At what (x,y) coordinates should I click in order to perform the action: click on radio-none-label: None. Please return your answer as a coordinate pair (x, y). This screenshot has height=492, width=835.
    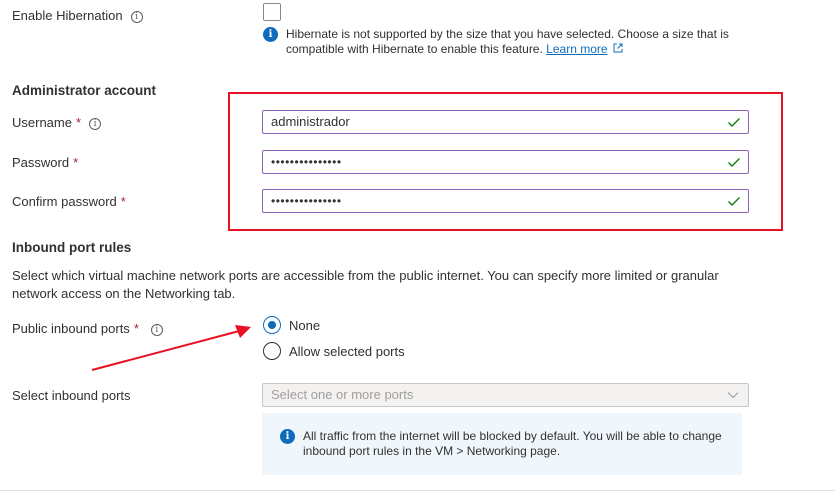
    Looking at the image, I should click on (305, 325).